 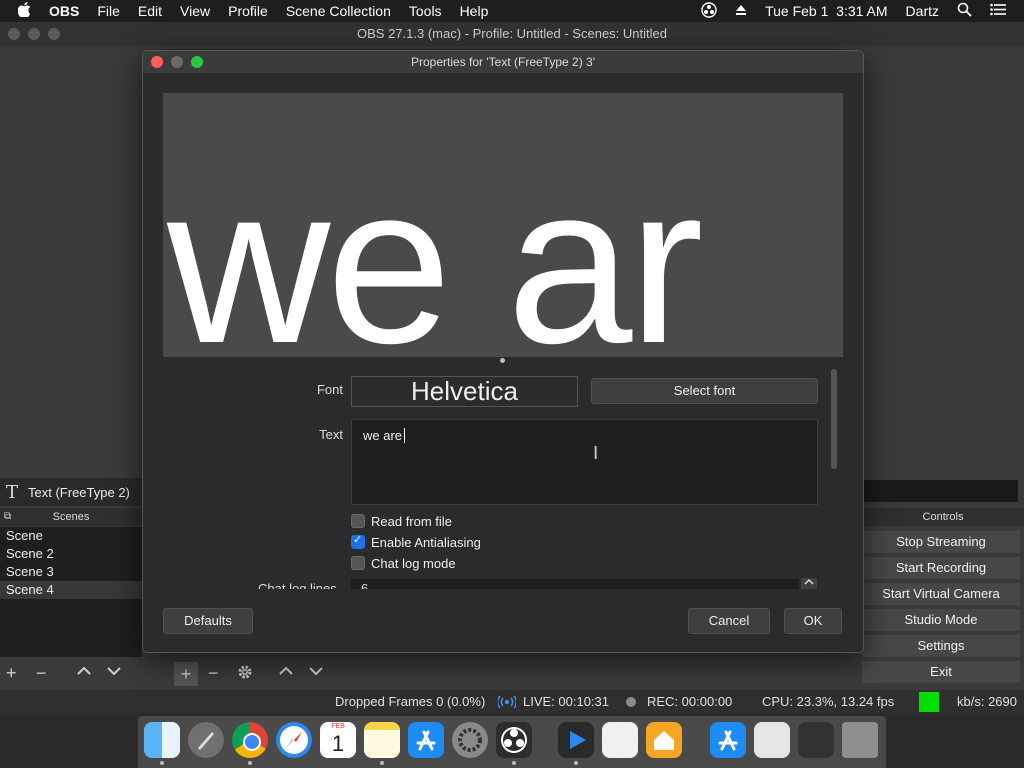 I want to click on controls-dock-title: Controls, so click(x=943, y=517).